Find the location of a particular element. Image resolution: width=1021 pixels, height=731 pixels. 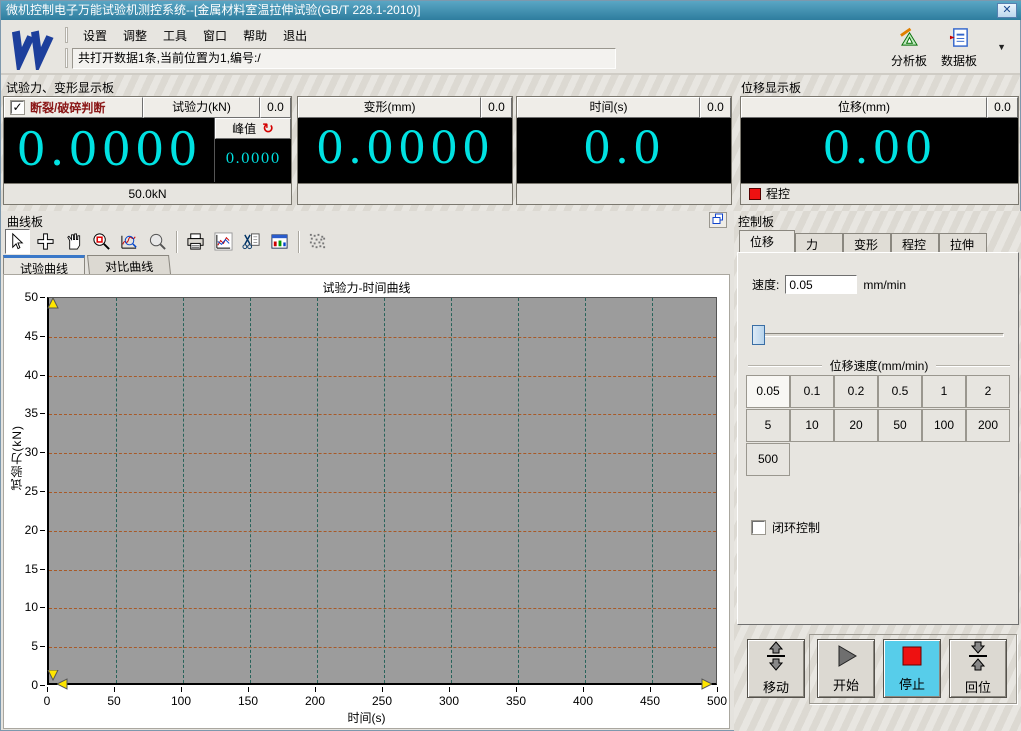

x-tick-label: 450 is located at coordinates (650, 701).